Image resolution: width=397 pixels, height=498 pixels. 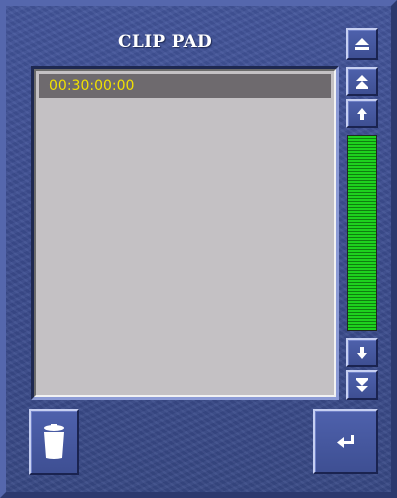 I want to click on position-meter, so click(x=362, y=233).